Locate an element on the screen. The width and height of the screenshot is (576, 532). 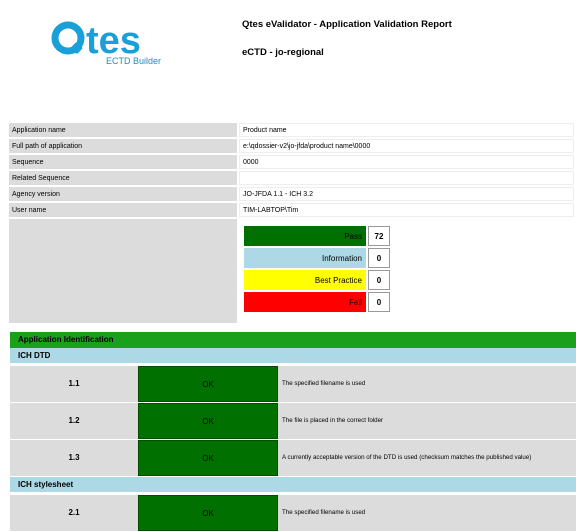
section-application-identification: Application Identification is located at coordinates (293, 340).